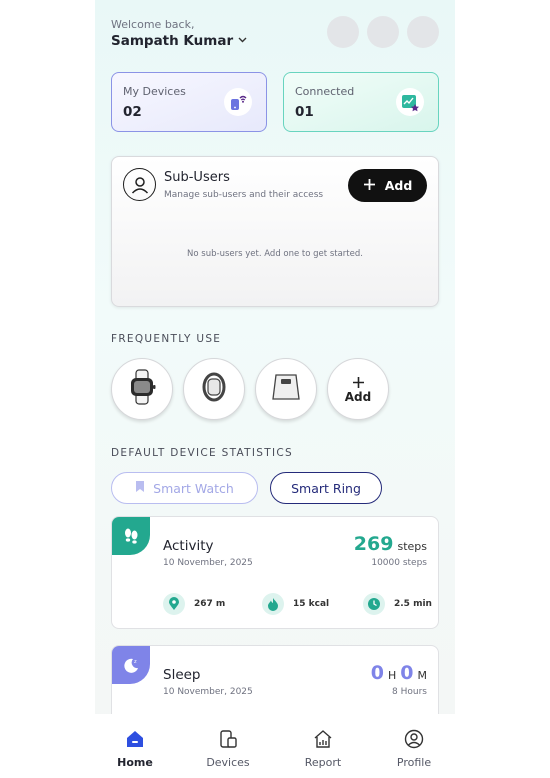 This screenshot has width=550, height=778. Describe the element at coordinates (414, 762) in the screenshot. I see `nav-profile-label: Profile` at that location.